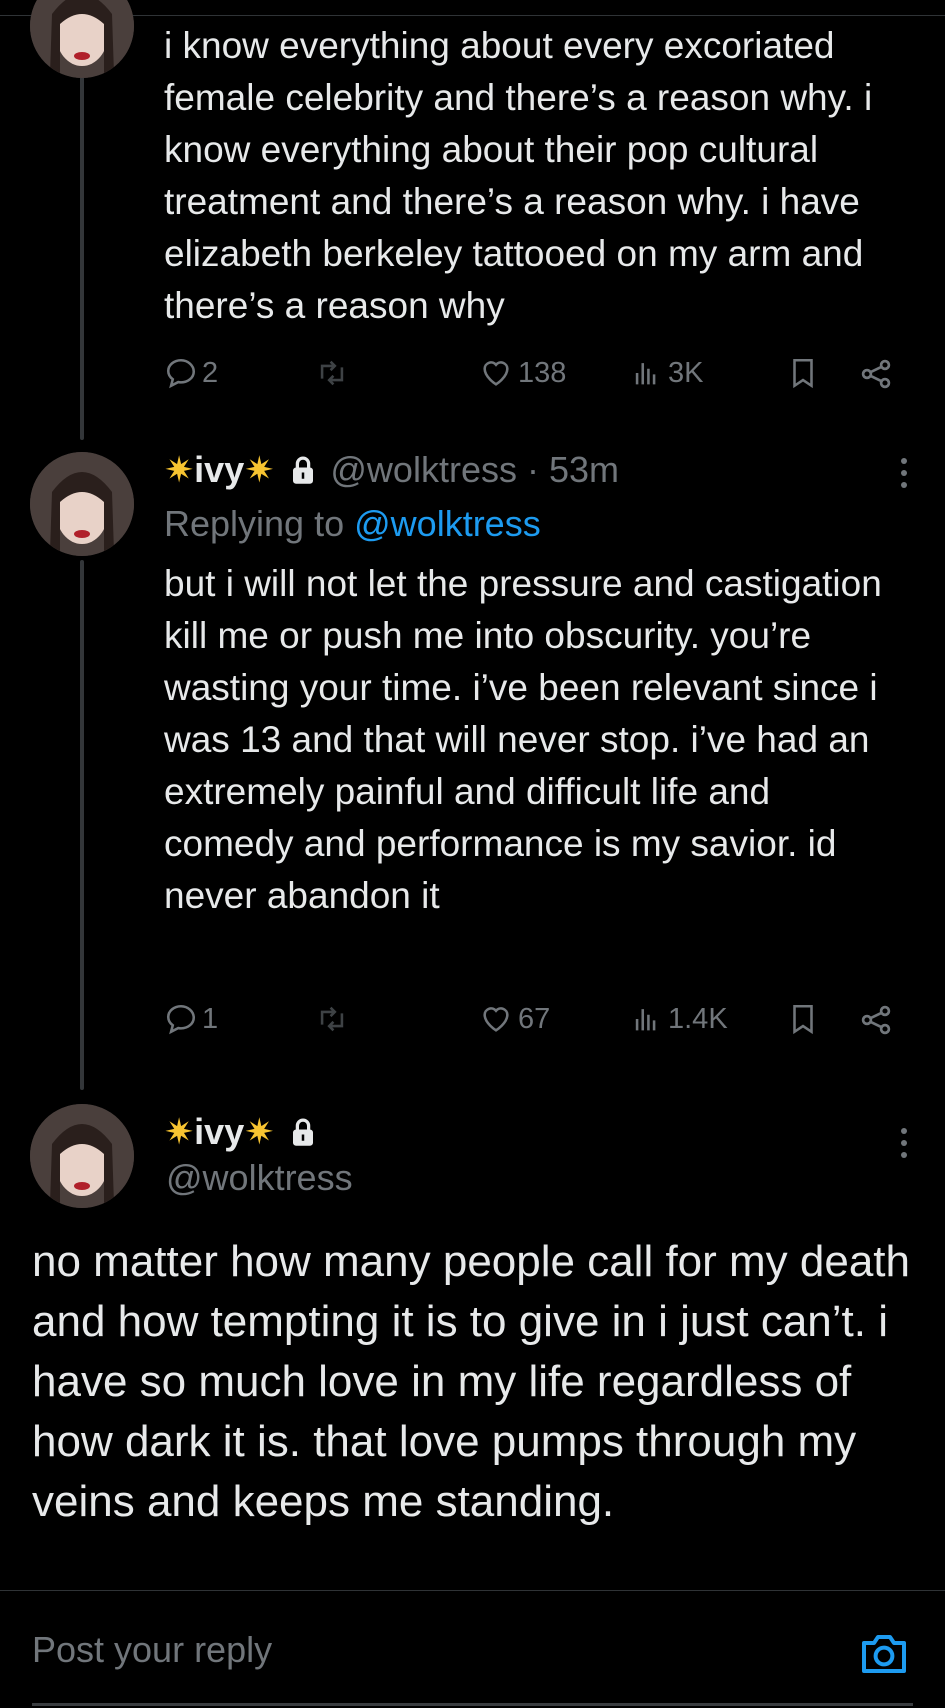 Image resolution: width=945 pixels, height=1708 pixels. I want to click on reply-count: 1, so click(210, 1018).